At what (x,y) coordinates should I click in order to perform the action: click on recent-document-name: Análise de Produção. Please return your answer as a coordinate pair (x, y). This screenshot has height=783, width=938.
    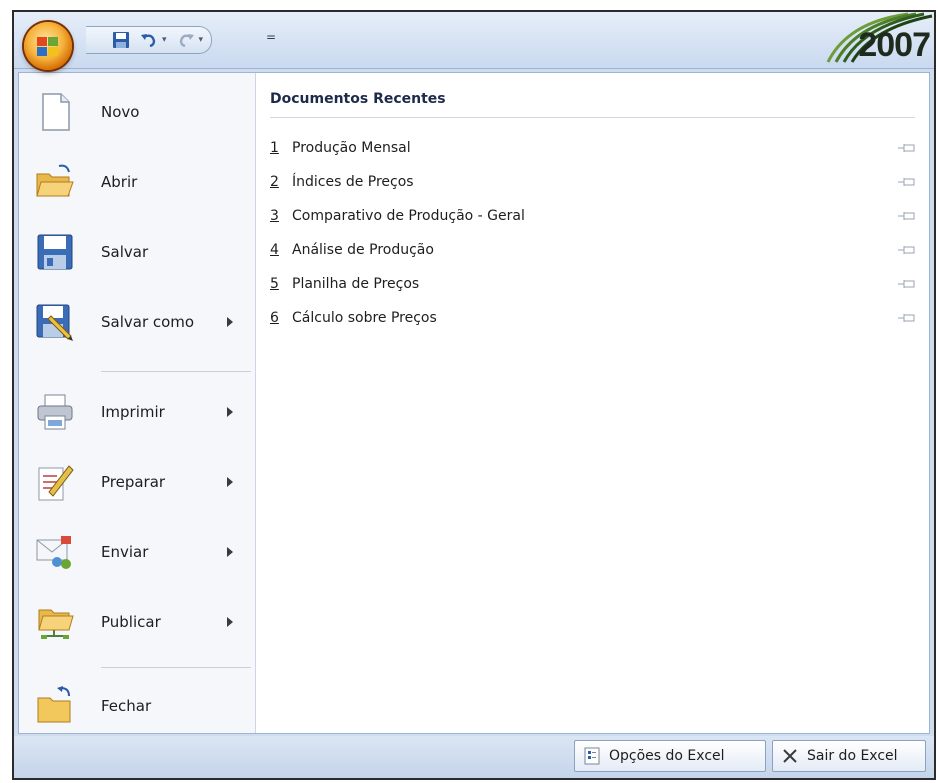
    Looking at the image, I should click on (363, 250).